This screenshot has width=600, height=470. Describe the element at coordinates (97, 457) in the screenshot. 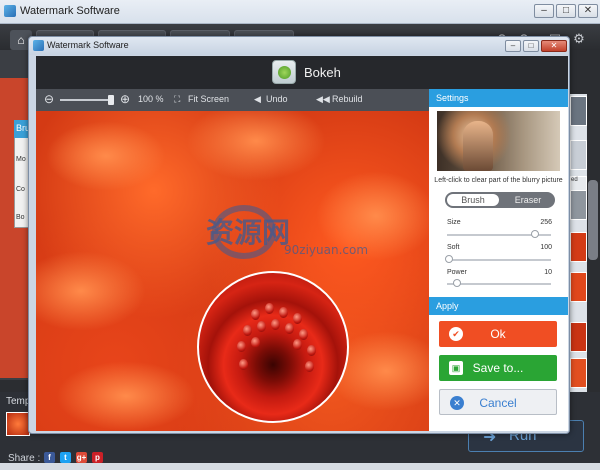

I see `pinterest-icon: p` at that location.